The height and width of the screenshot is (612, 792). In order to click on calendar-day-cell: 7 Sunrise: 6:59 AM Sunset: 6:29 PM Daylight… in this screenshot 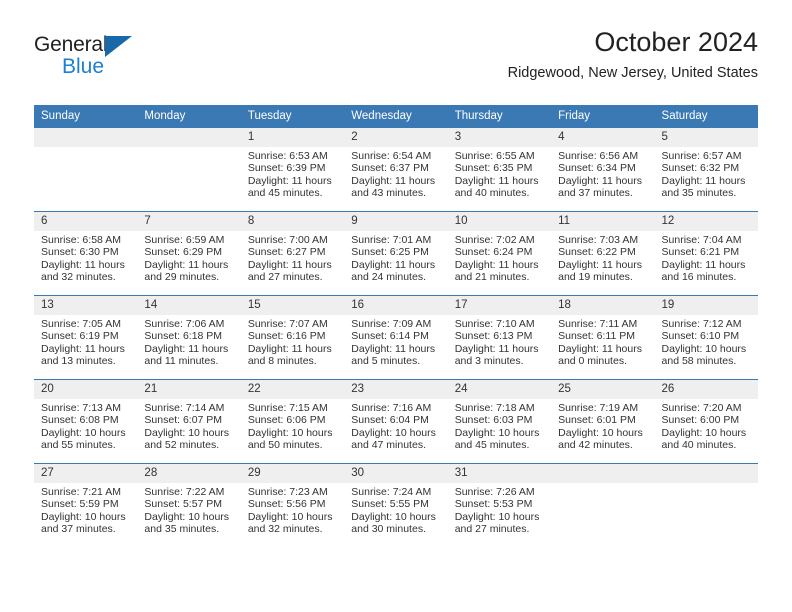, I will do `click(189, 253)`.